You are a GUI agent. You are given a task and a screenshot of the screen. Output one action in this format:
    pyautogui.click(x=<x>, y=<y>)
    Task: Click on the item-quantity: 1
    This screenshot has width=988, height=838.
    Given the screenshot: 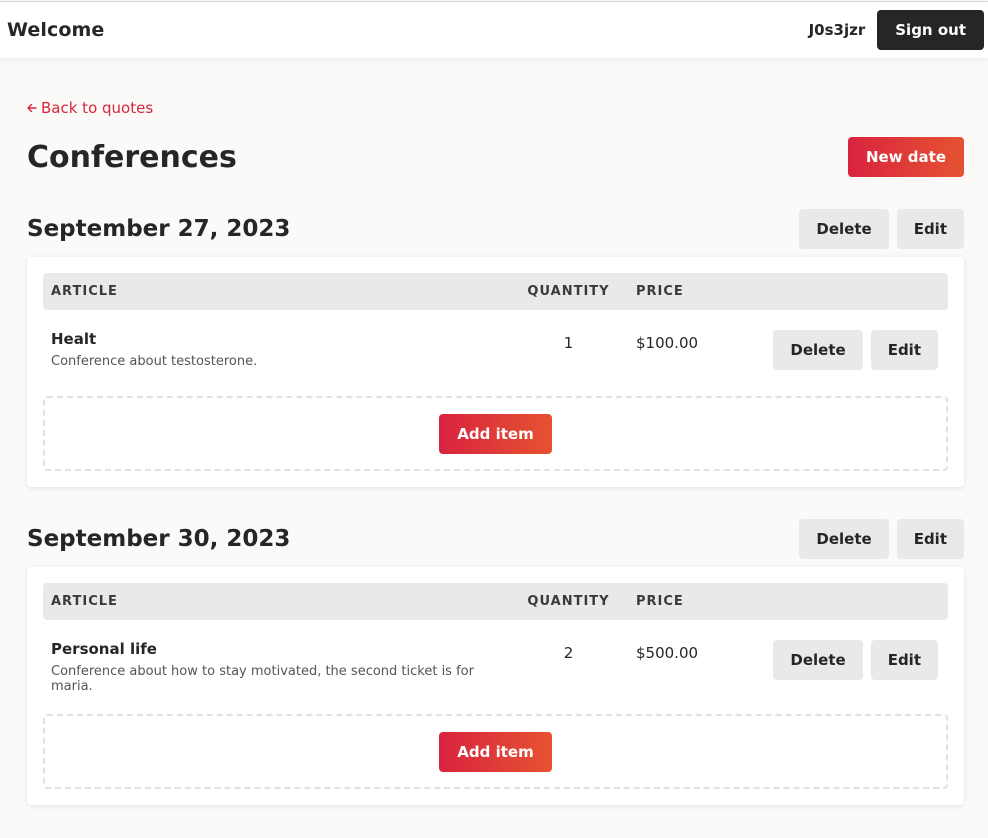 What is the action you would take?
    pyautogui.click(x=568, y=343)
    